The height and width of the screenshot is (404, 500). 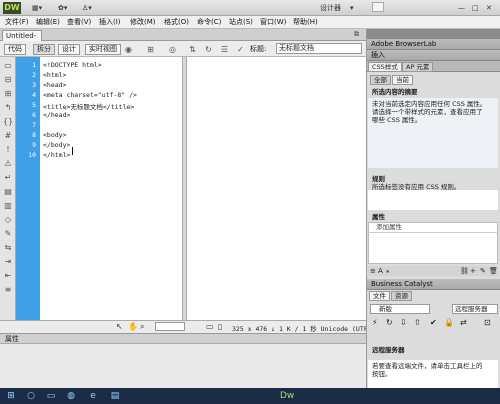 What do you see at coordinates (51, 396) in the screenshot?
I see `task-view-icon: ▭` at bounding box center [51, 396].